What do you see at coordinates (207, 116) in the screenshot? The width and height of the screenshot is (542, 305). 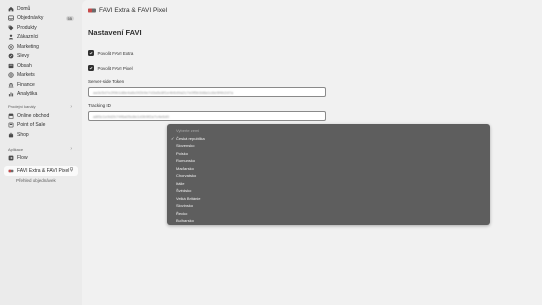 I see `tracking-id-input: a8f3c1e9d2b74f6a05c8e1d3b9f2a7c4e6d0` at bounding box center [207, 116].